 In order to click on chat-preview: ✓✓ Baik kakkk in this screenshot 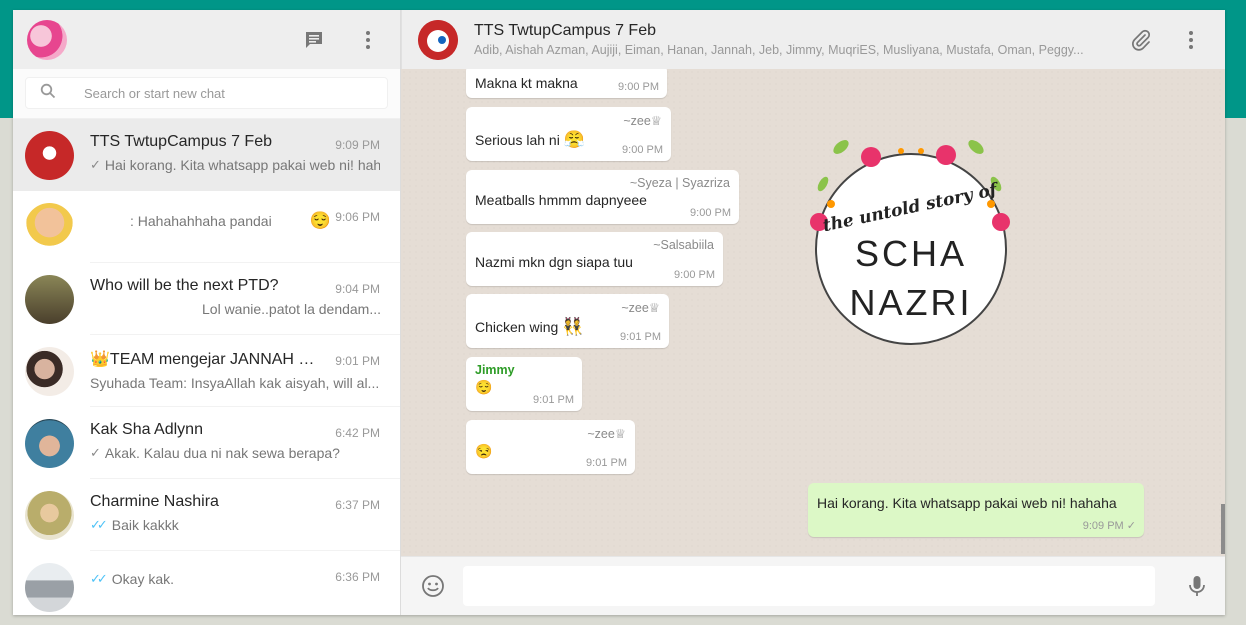, I will do `click(235, 525)`.